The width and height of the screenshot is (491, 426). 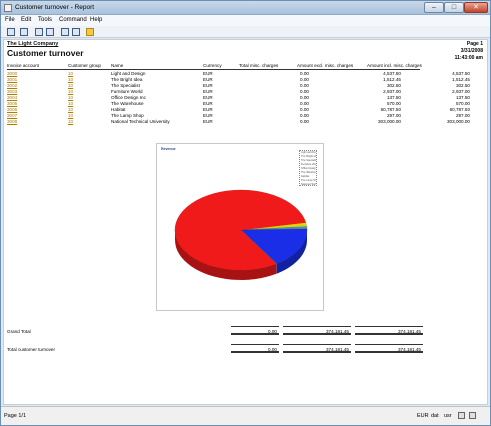 What do you see at coordinates (435, 416) in the screenshot?
I see `status-company: dat` at bounding box center [435, 416].